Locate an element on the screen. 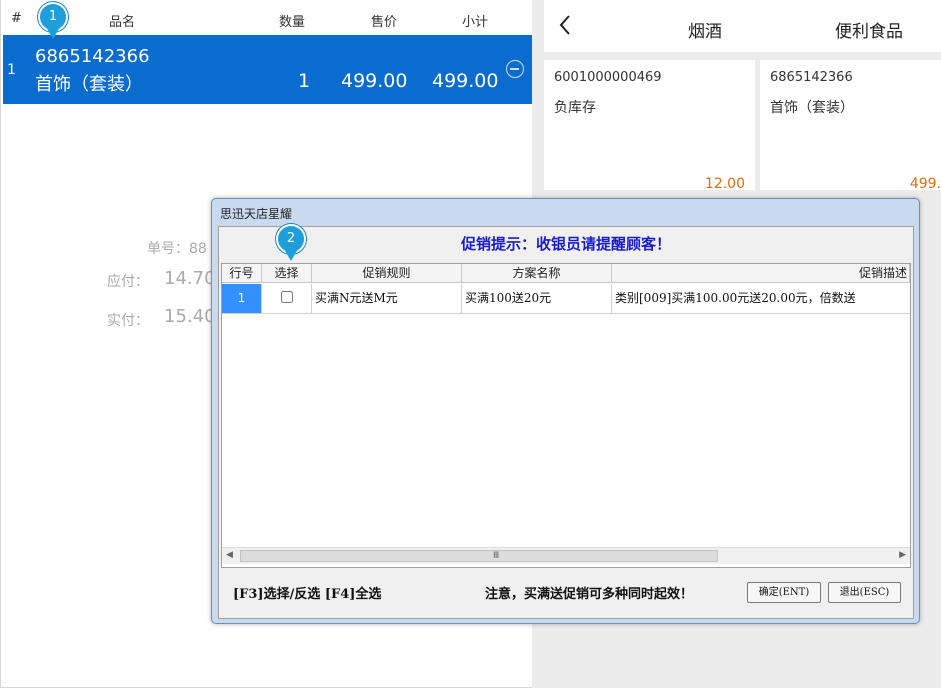 This screenshot has height=688, width=941. product-code: 6865142366 is located at coordinates (811, 77).